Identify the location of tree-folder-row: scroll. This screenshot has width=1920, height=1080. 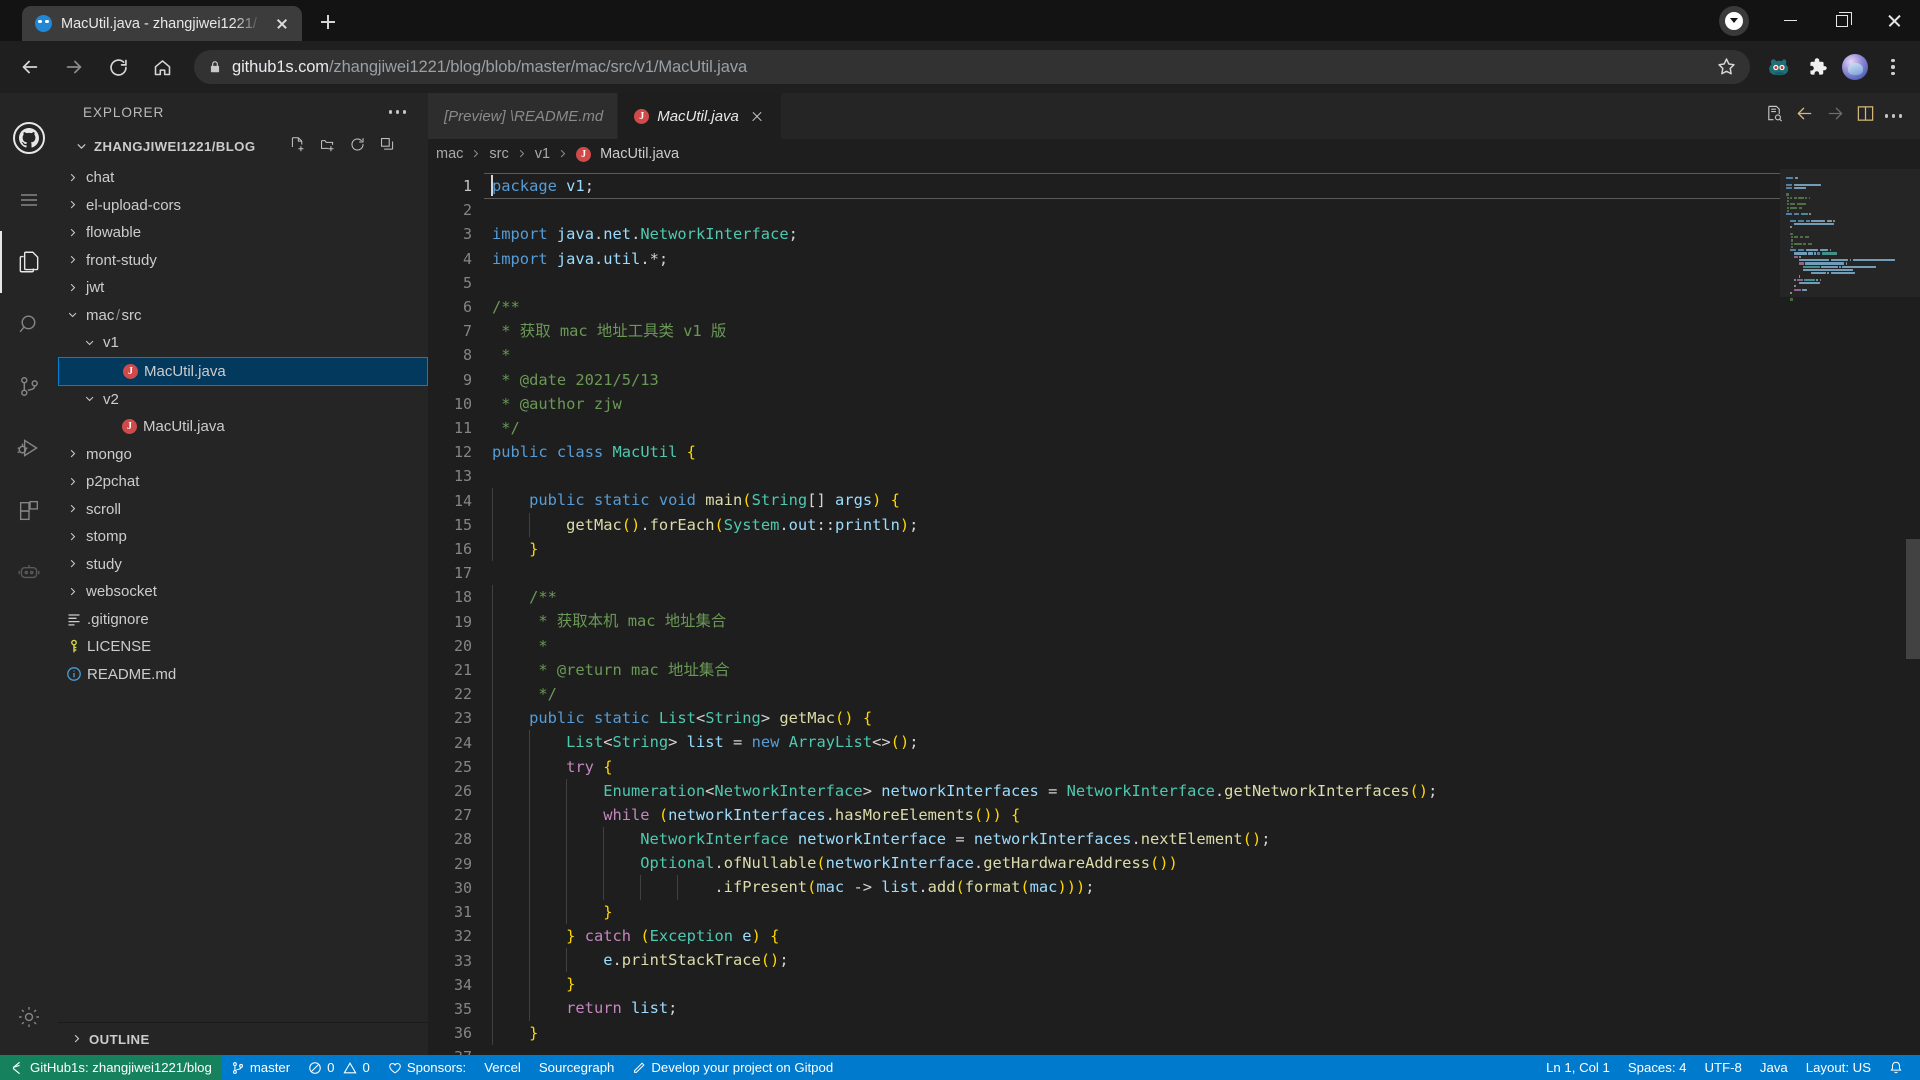
(243, 510).